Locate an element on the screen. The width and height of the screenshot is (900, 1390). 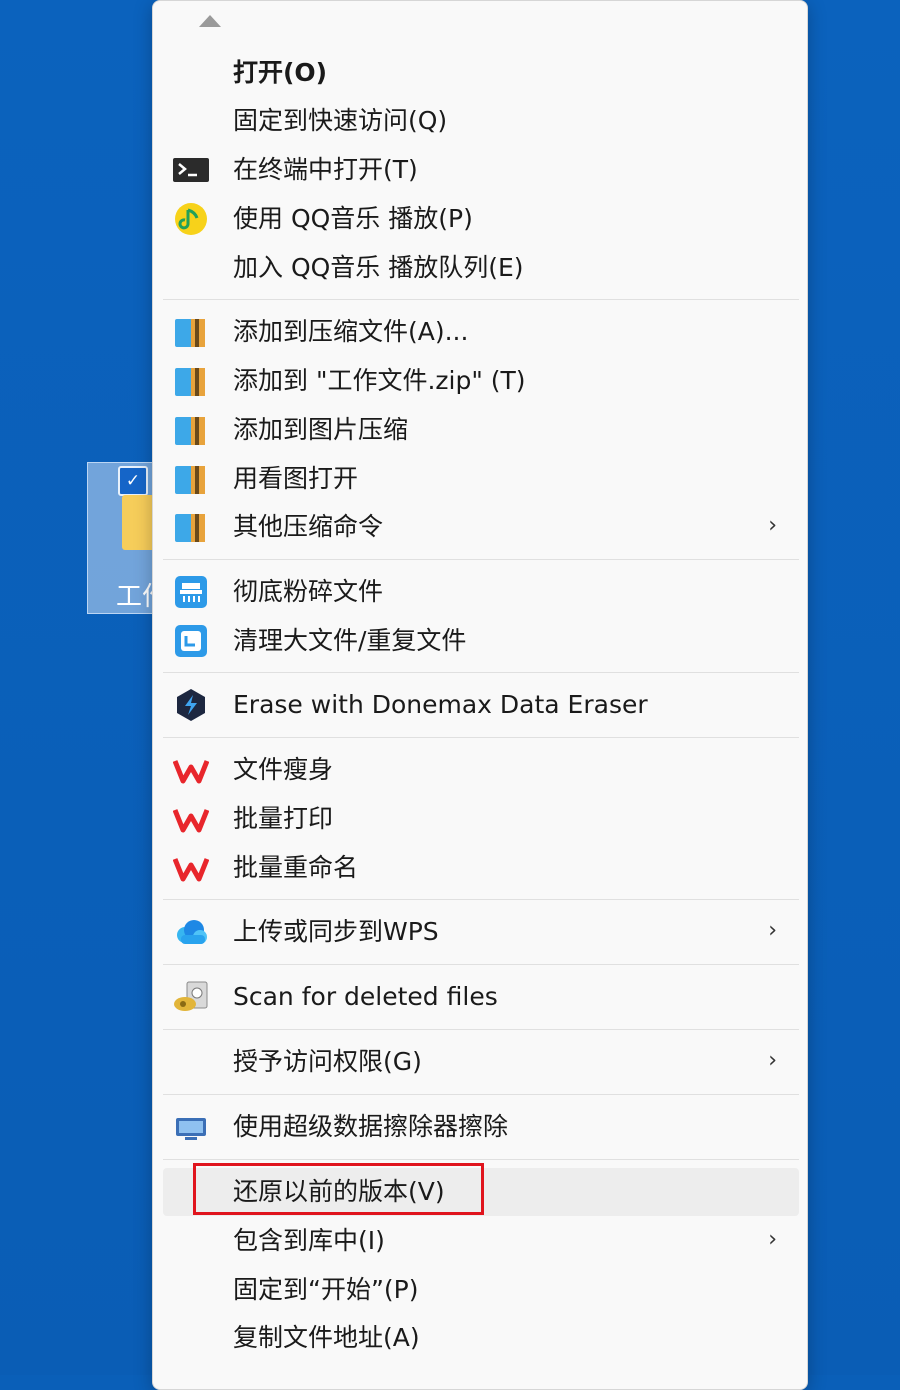
menu-item-label: 固定到“开始”(P) is located at coordinates (326, 1289).